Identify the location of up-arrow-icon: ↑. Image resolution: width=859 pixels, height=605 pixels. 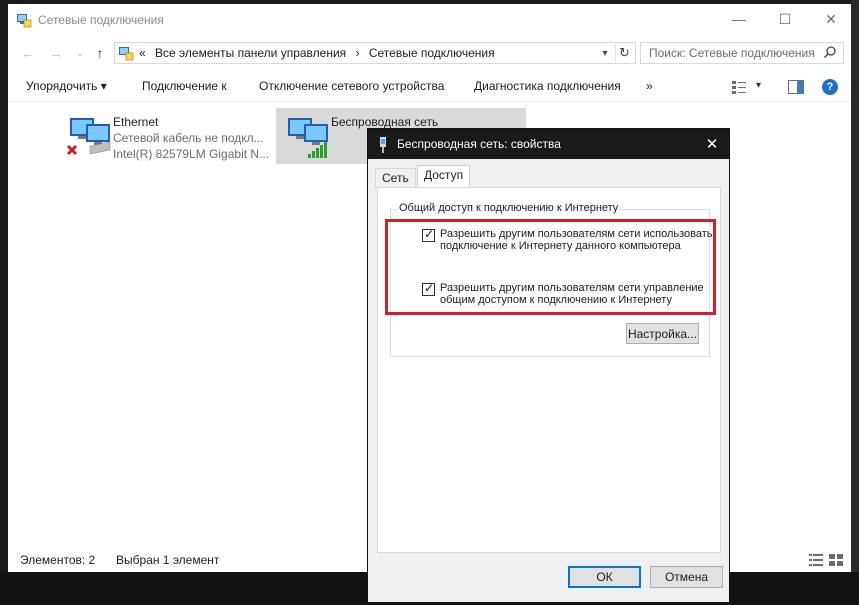
(100, 53).